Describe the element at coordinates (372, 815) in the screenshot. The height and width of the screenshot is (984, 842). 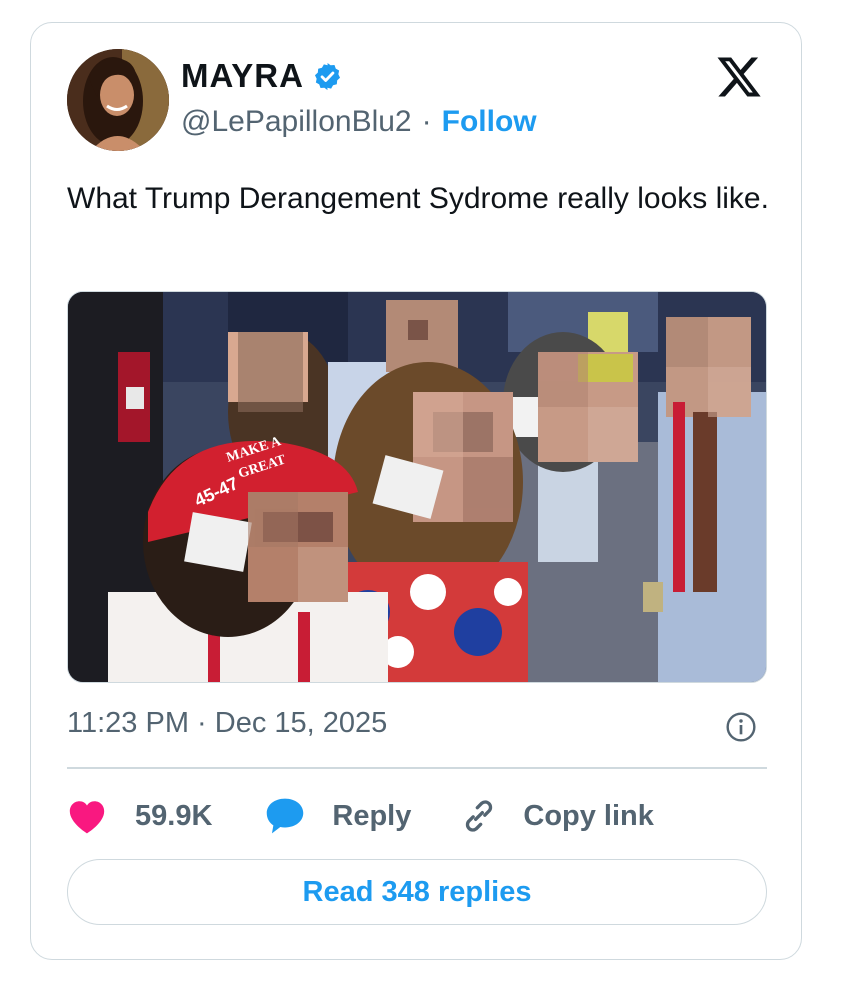
I see `reply-label: Reply` at that location.